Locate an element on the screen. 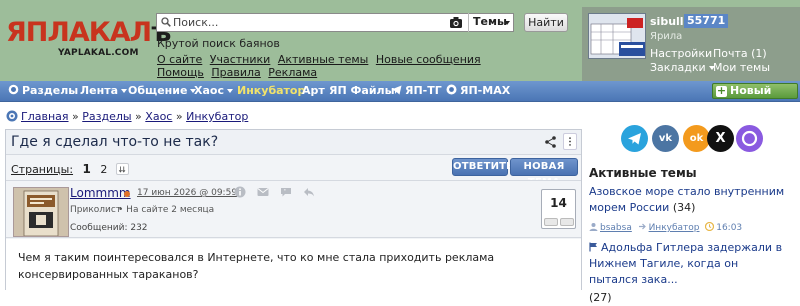 The width and height of the screenshot is (800, 306). nav-sections: Разделы is located at coordinates (43, 91).